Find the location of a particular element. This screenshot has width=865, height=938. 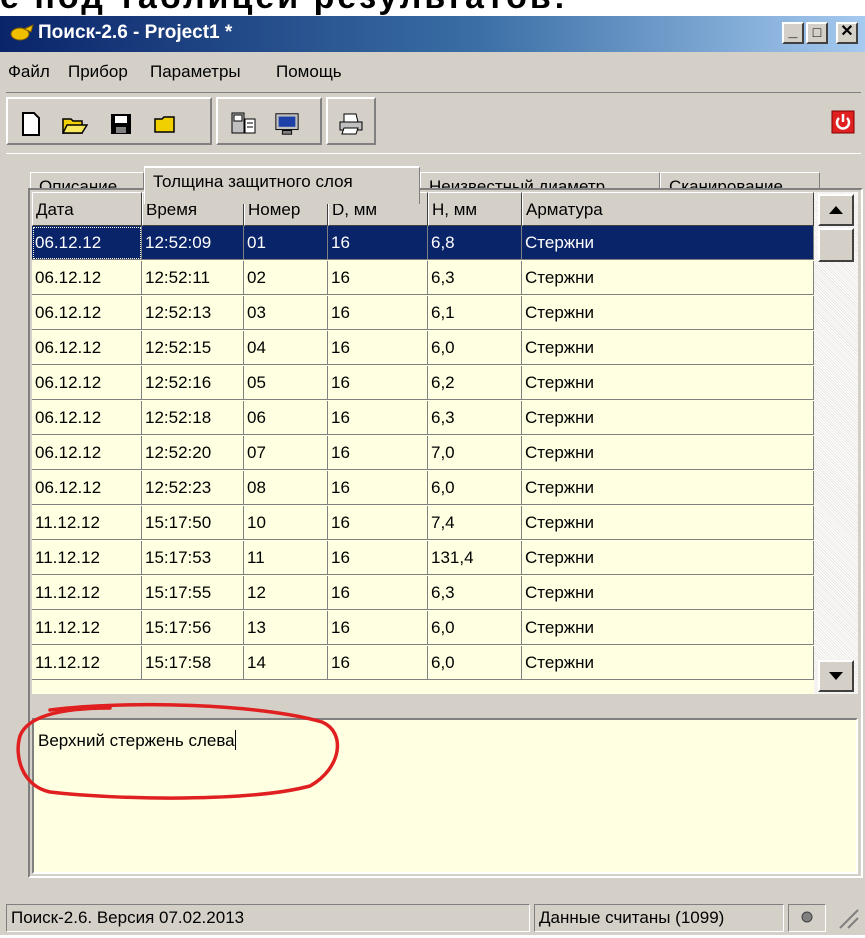

table-row: 11.12.12 15:17:56 13 16 6,0 Стержни is located at coordinates (423, 628).